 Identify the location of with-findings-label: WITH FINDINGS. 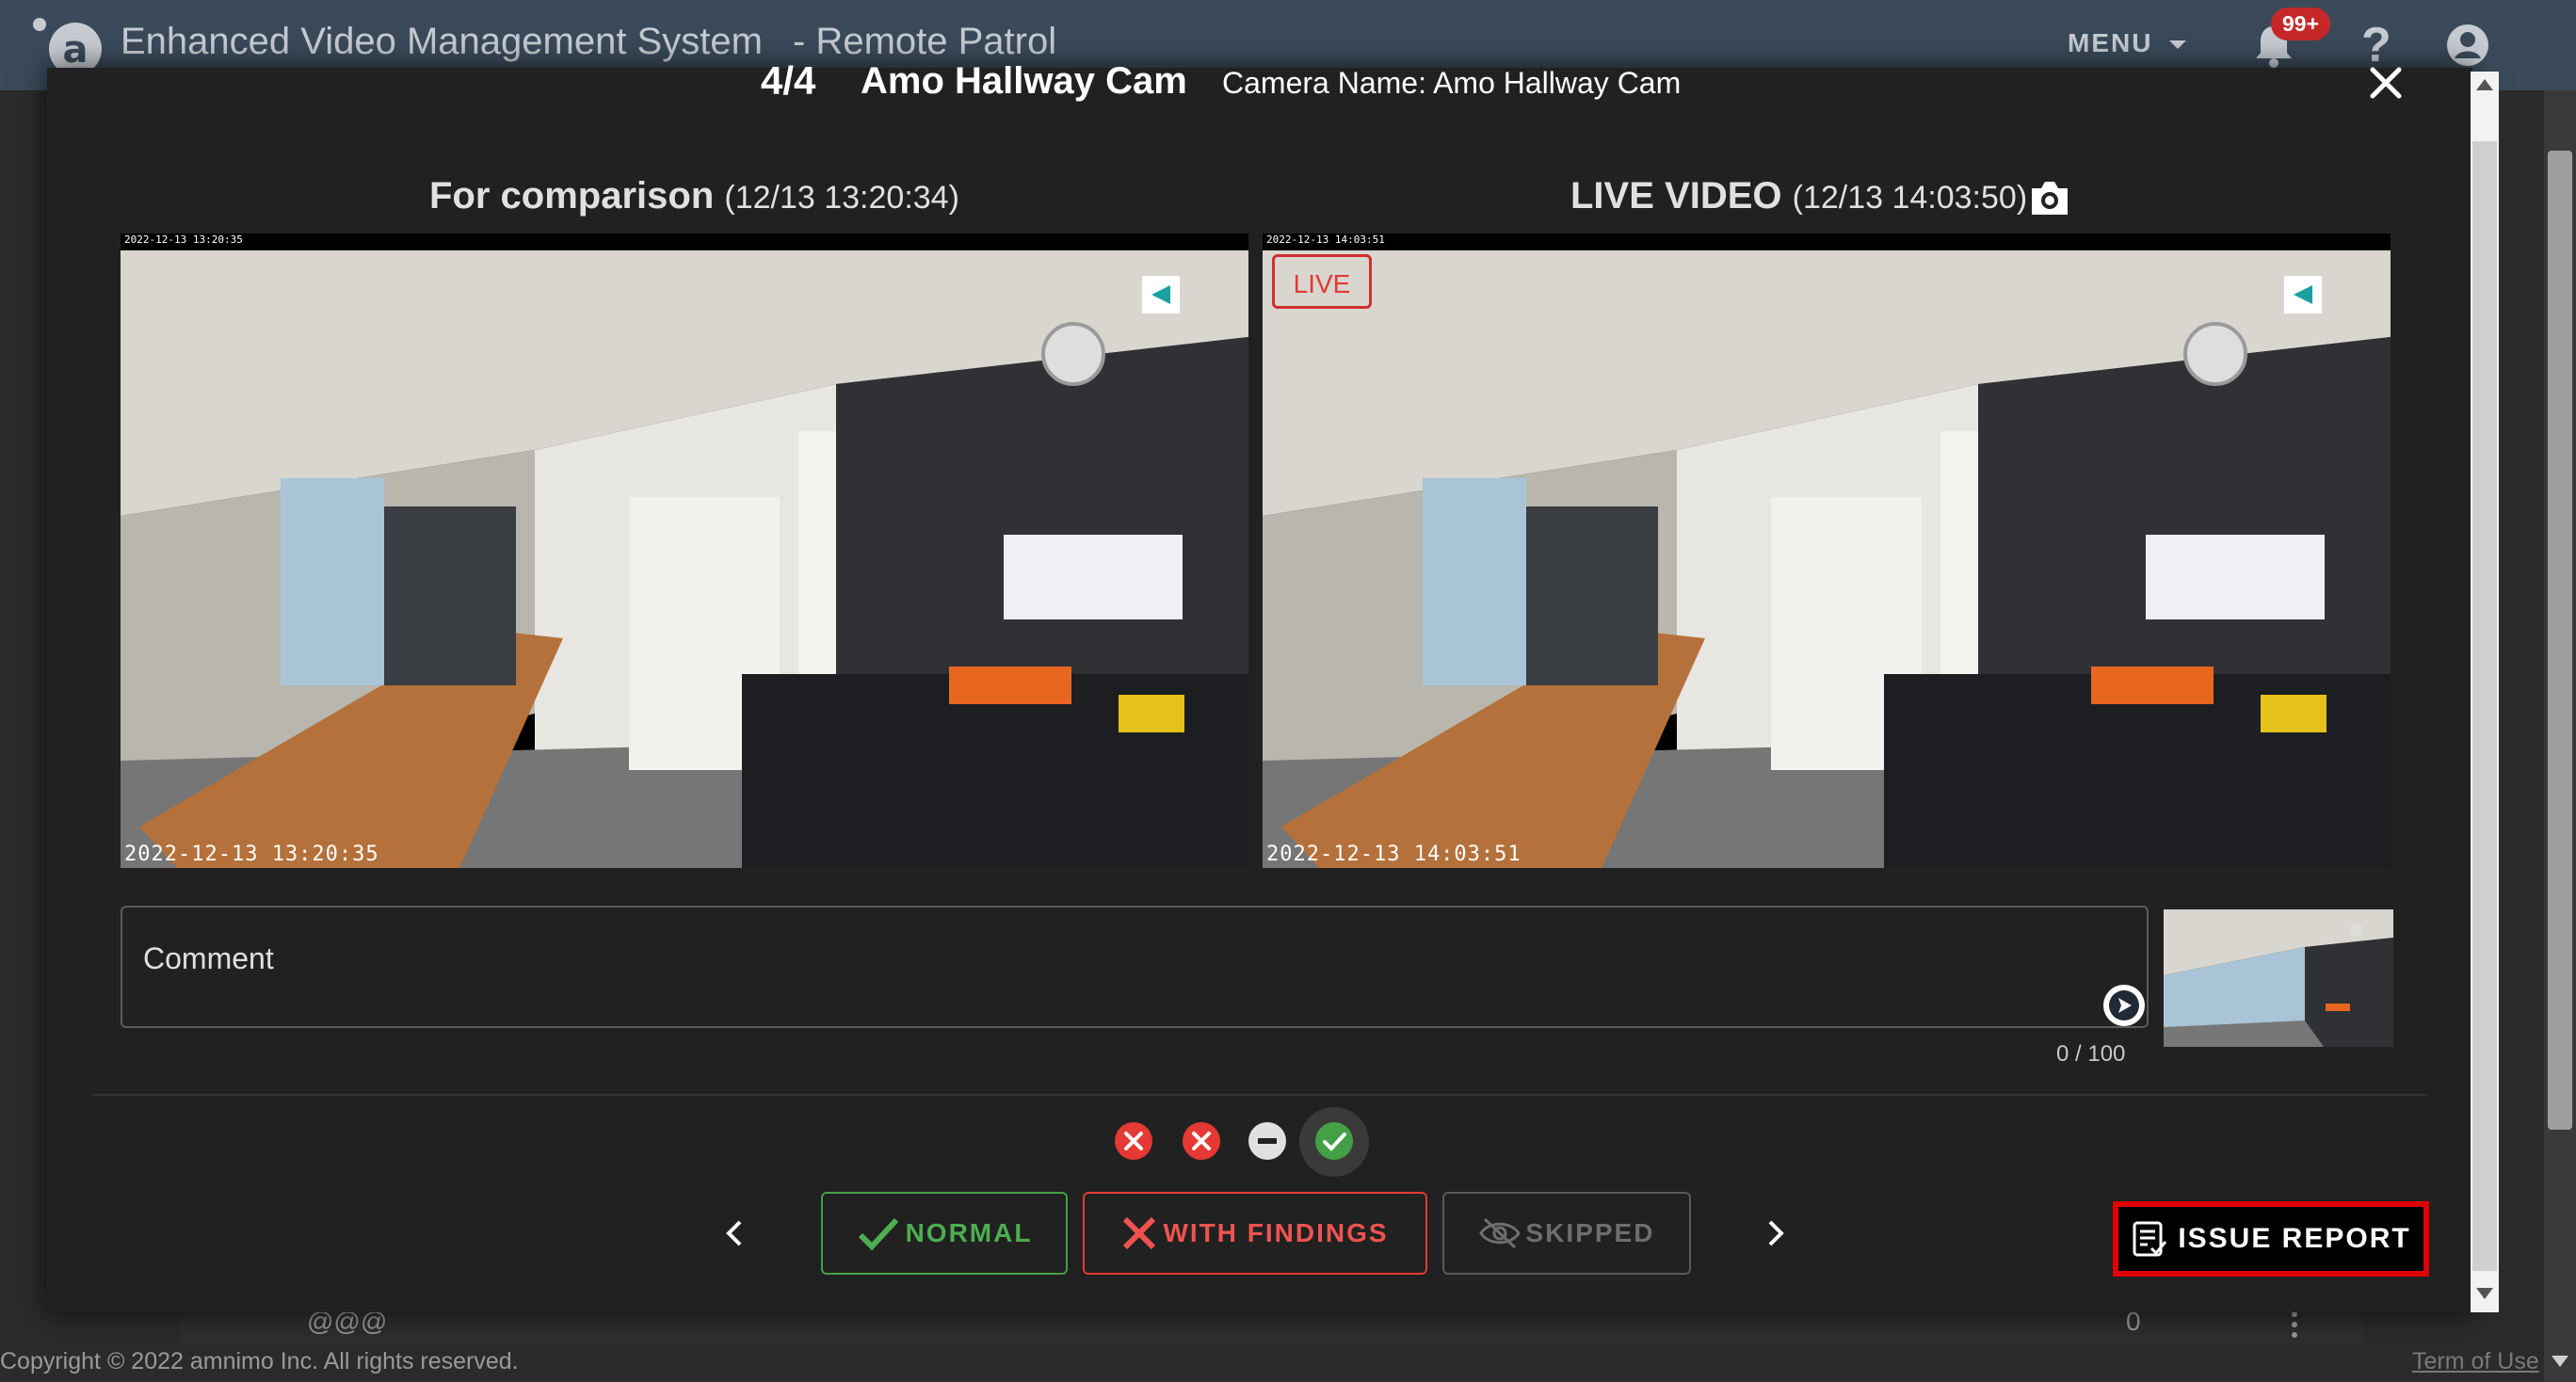
(1276, 1232).